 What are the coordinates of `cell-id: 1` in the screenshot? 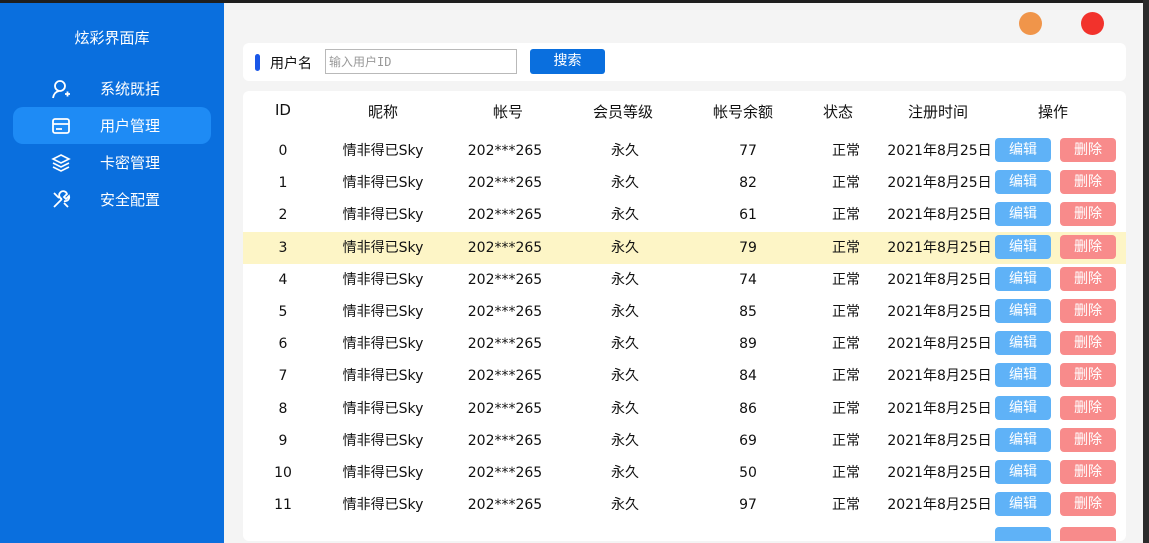 It's located at (283, 183).